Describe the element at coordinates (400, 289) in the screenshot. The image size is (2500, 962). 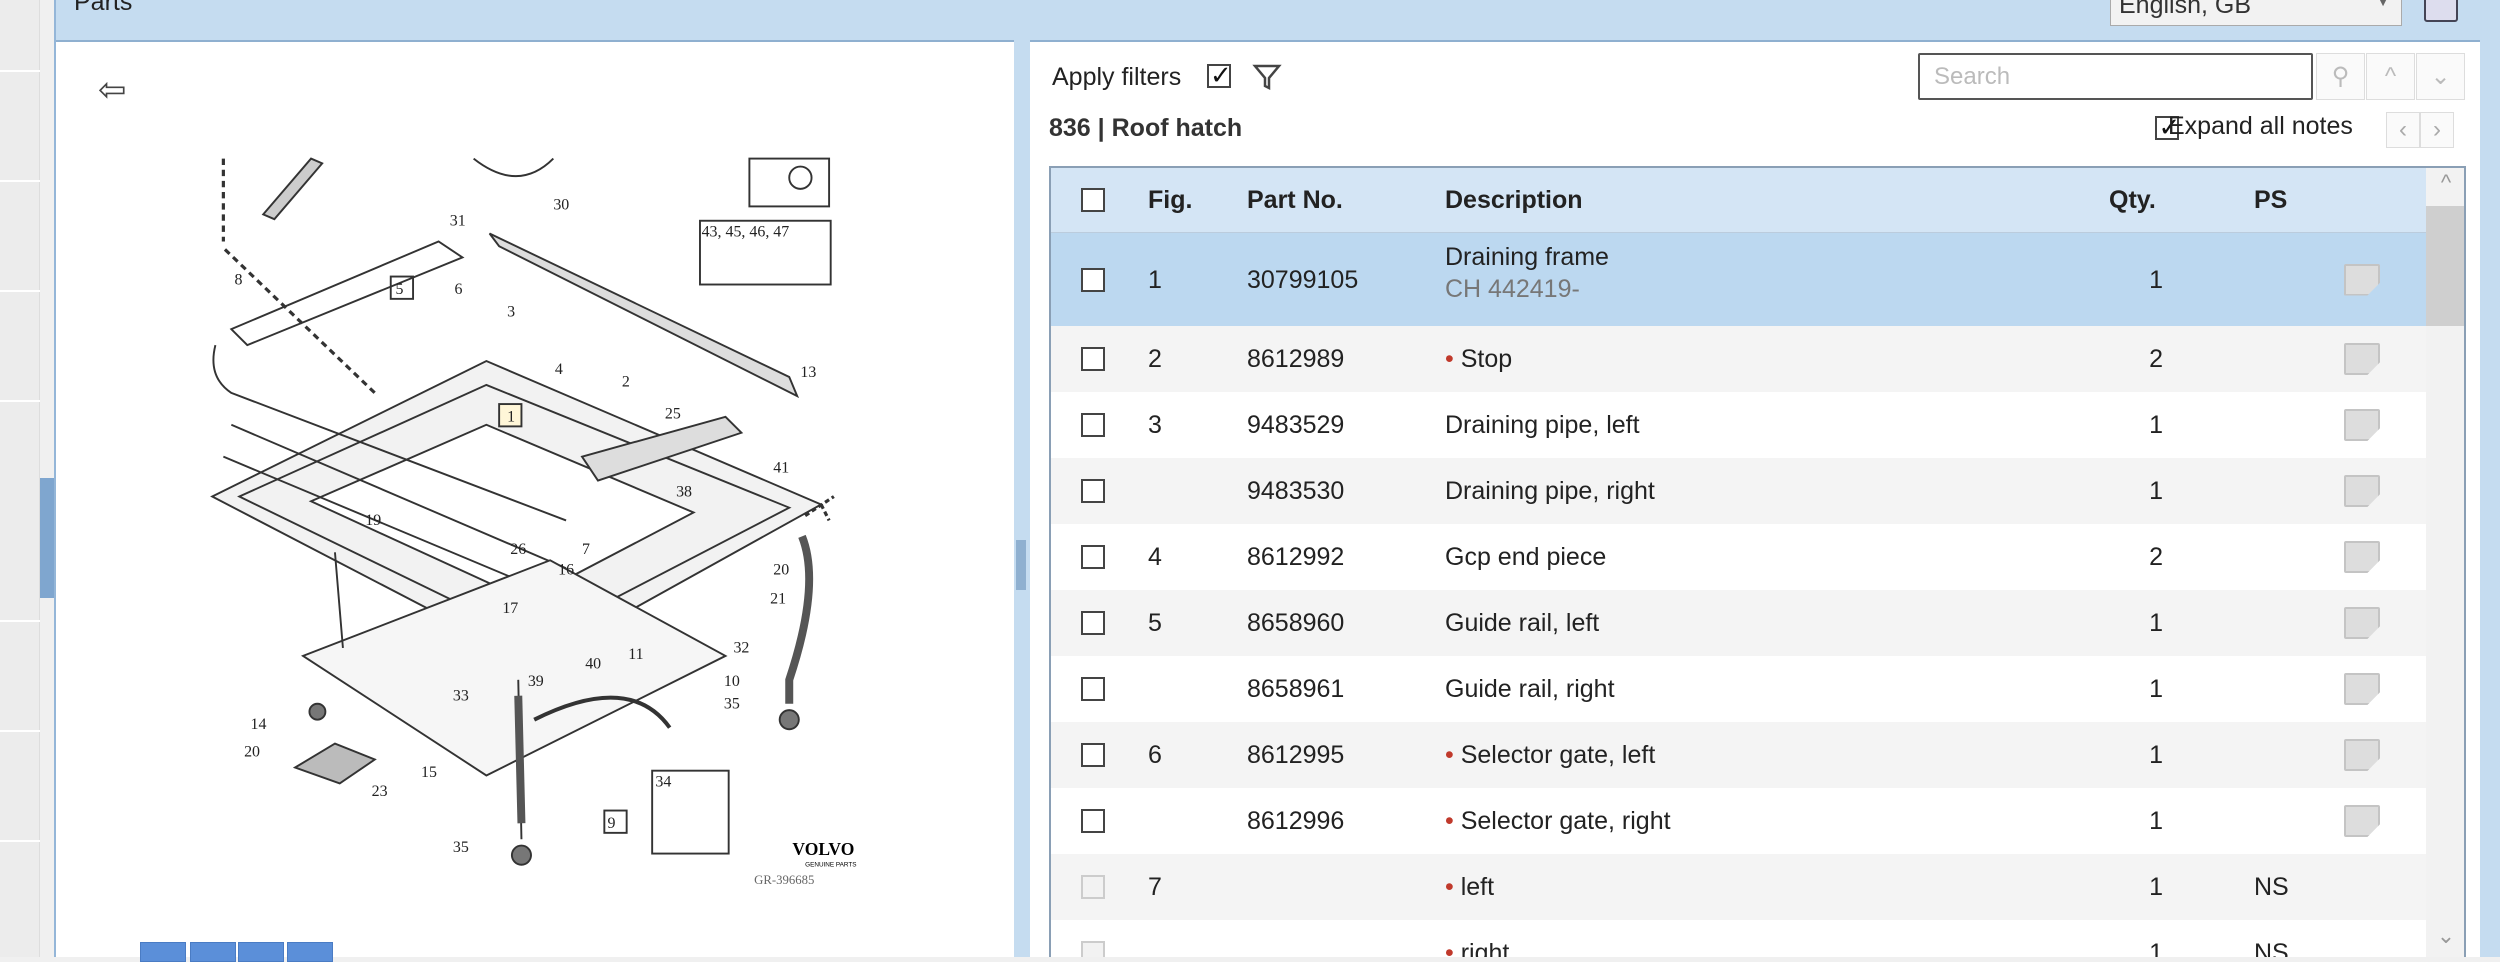
I see `diagram-callout: 5` at that location.